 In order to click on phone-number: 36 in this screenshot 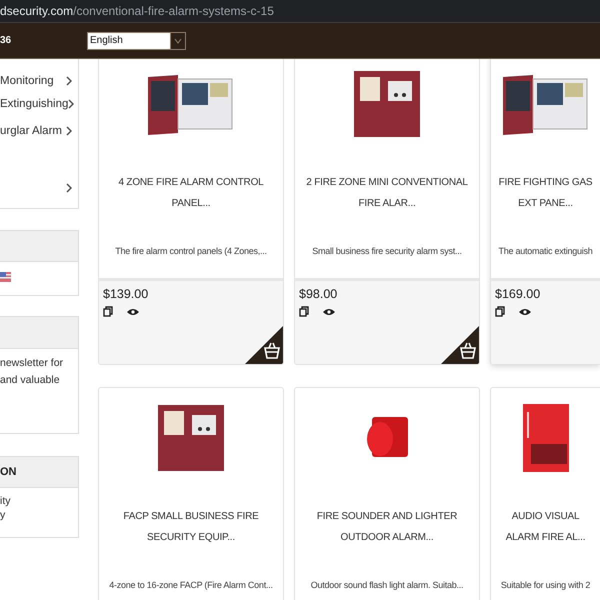, I will do `click(6, 40)`.